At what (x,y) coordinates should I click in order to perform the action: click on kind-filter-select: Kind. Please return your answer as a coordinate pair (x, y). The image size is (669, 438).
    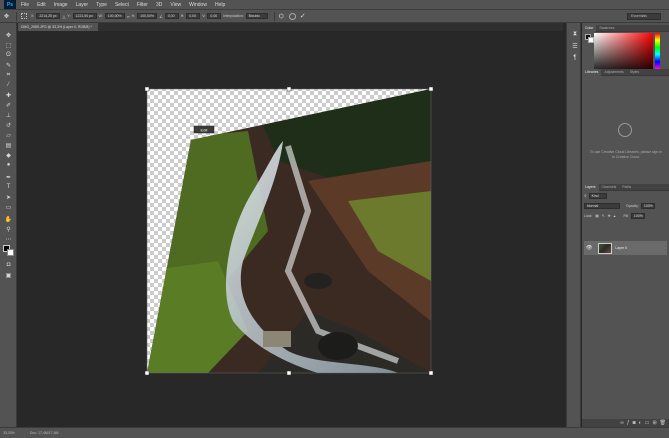
    Looking at the image, I should click on (597, 196).